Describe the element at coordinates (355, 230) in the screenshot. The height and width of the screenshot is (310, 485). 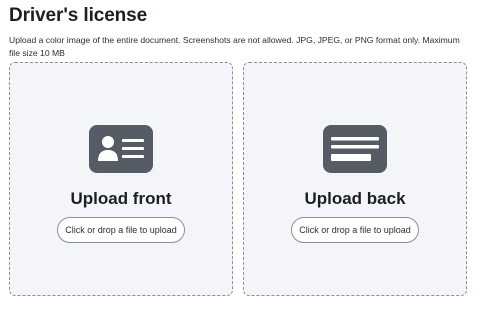
I see `upload-back-button: Click or drop a file to upload` at that location.